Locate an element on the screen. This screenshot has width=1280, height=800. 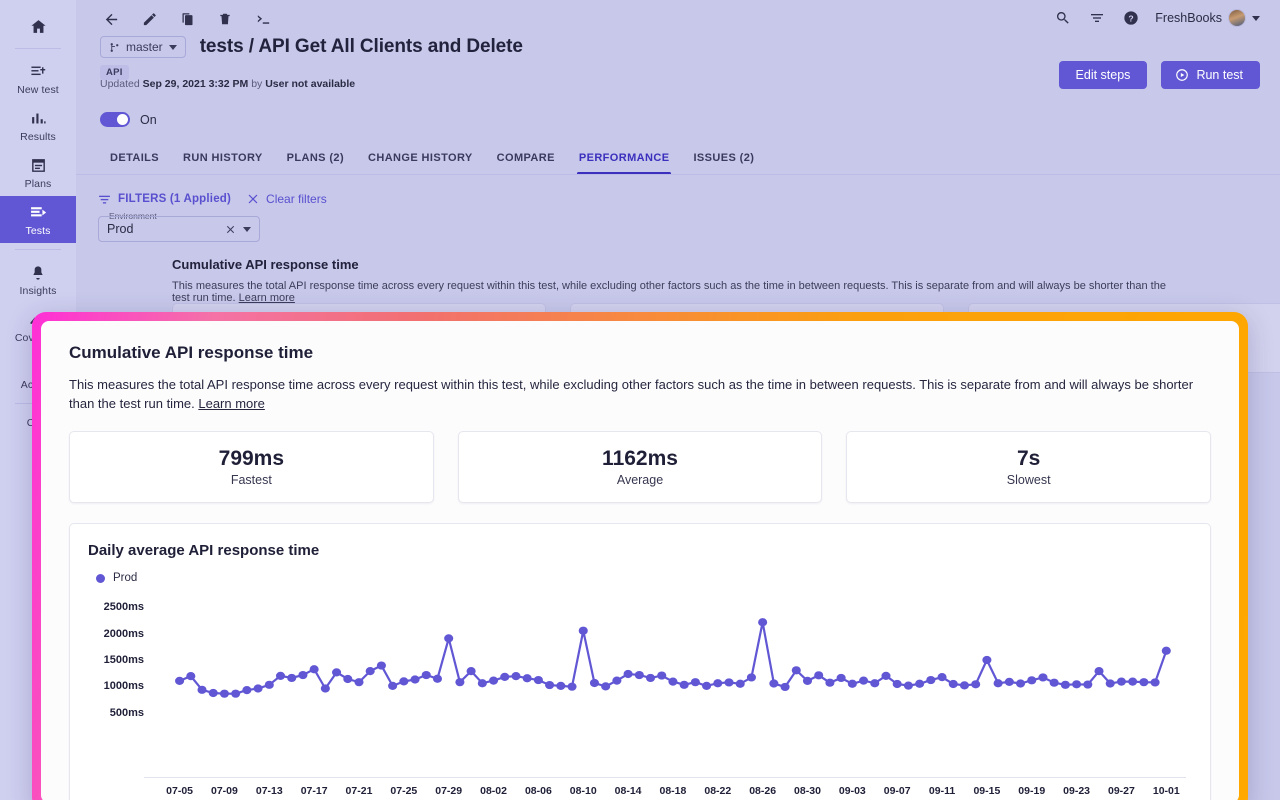
tab-run-history: RUN HISTORY is located at coordinates (223, 160).